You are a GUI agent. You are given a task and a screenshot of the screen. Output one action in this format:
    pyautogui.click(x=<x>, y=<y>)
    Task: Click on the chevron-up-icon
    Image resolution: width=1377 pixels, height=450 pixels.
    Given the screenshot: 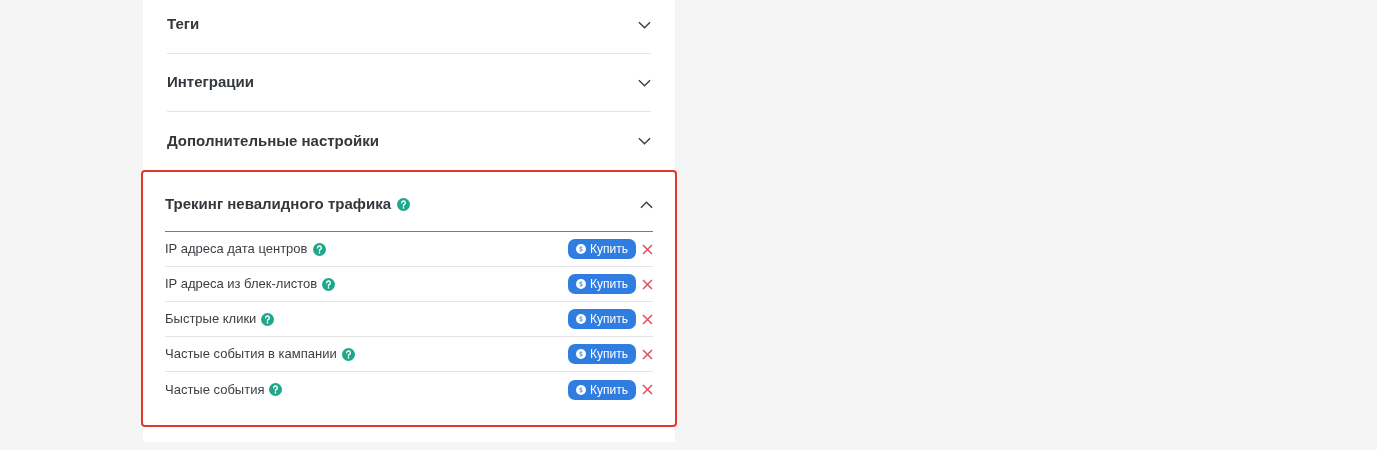 What is the action you would take?
    pyautogui.click(x=646, y=204)
    